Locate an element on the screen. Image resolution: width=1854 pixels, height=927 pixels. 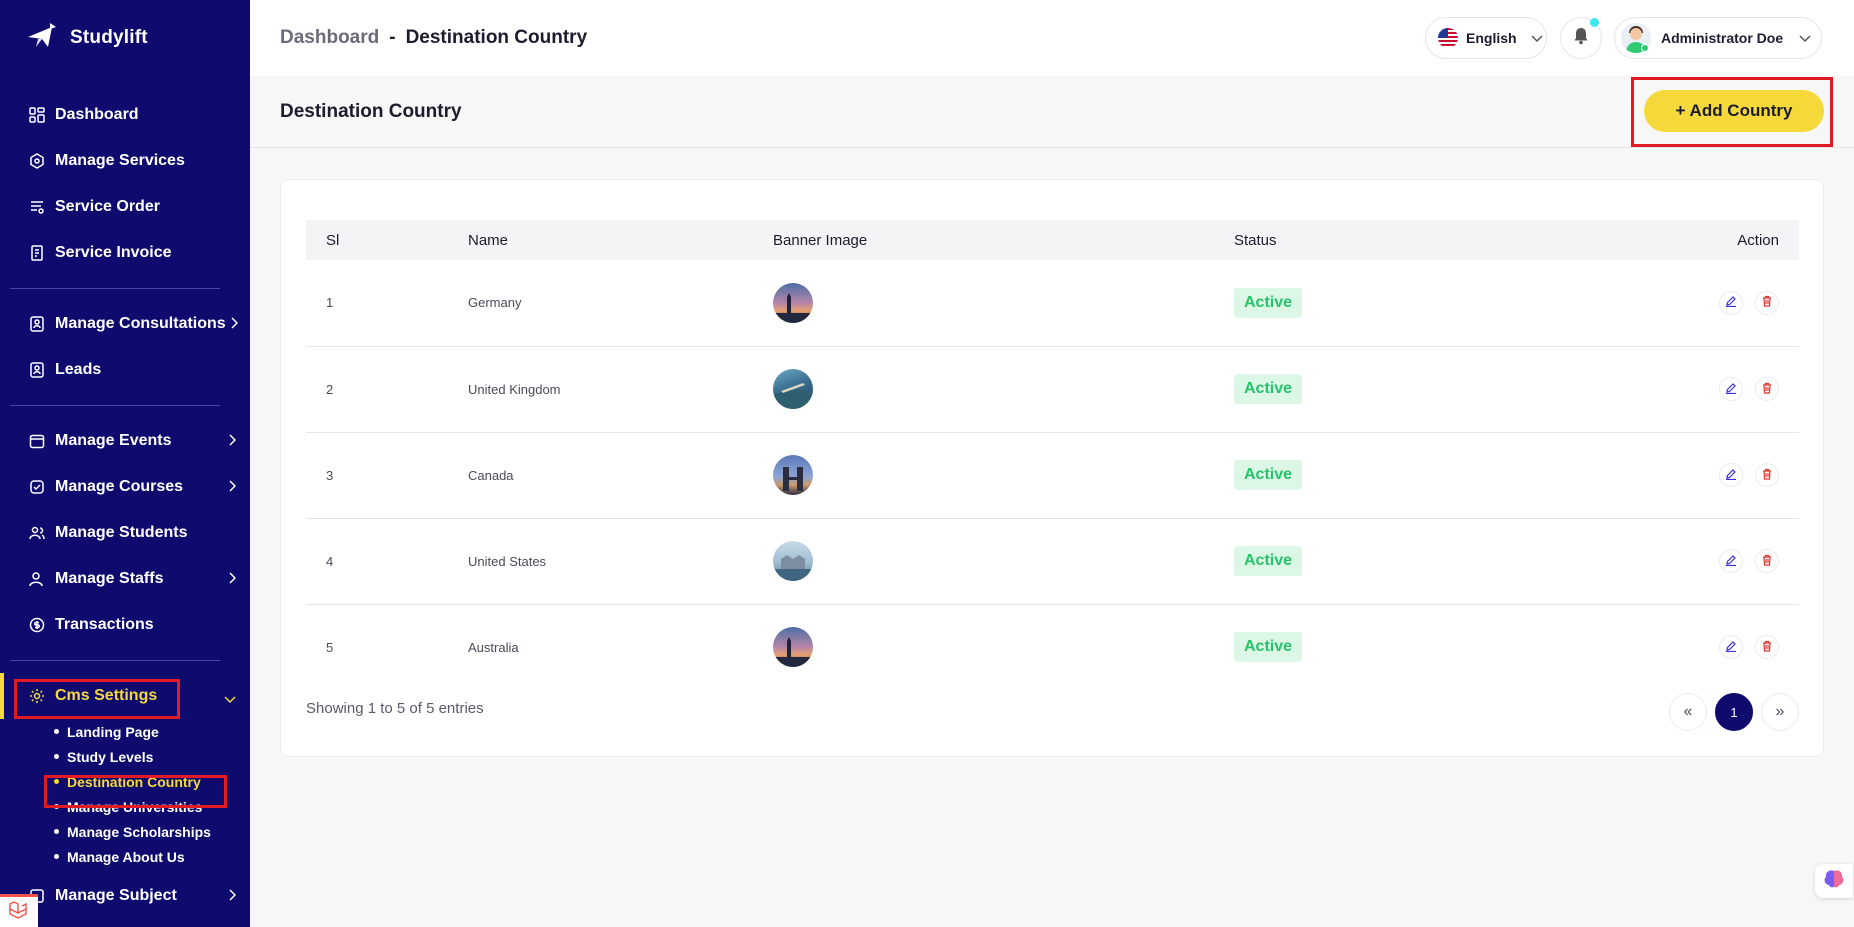
submenu-item-study-levels: Study Levels is located at coordinates (152, 756).